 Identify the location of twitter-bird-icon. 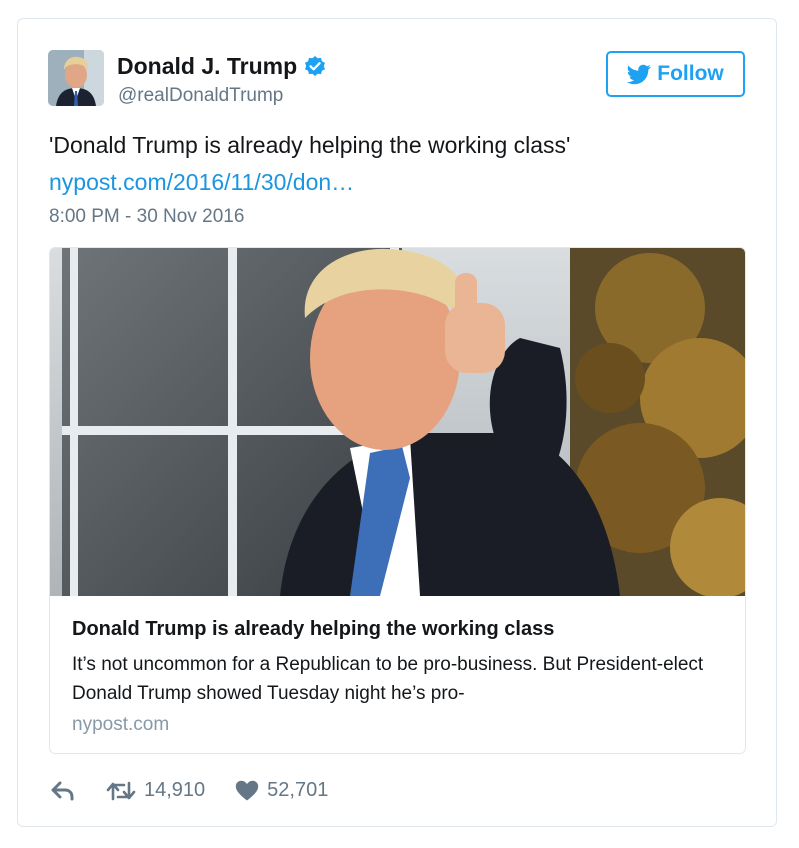
(639, 74).